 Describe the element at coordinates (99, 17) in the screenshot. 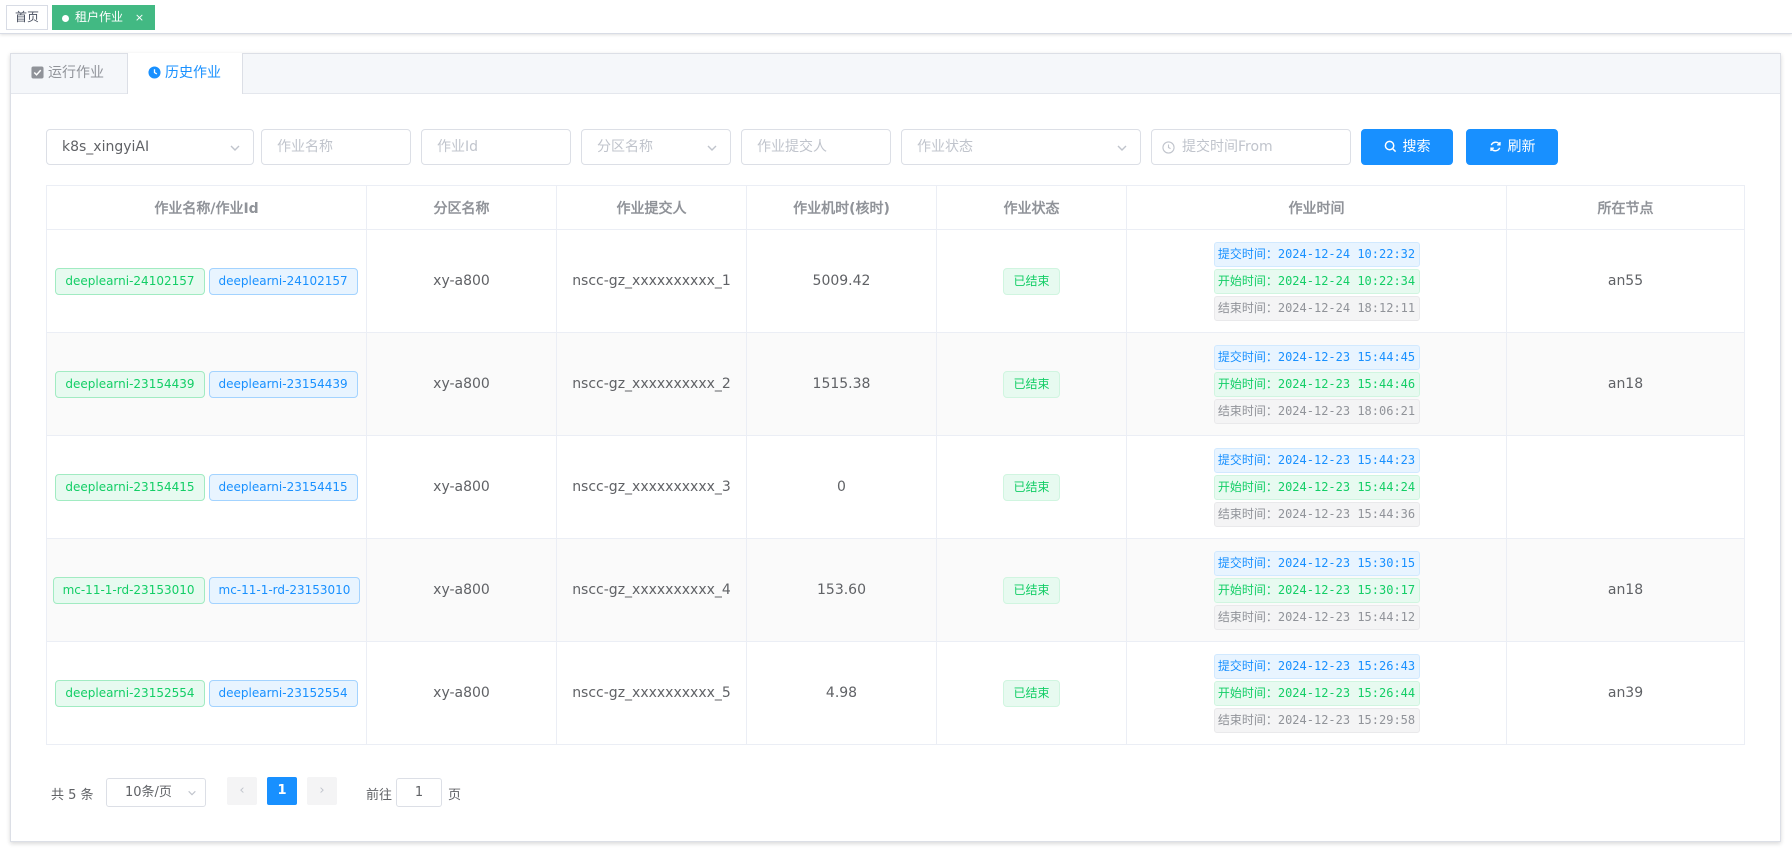

I see `tag-tenant-jobs-label: 租户作业` at that location.